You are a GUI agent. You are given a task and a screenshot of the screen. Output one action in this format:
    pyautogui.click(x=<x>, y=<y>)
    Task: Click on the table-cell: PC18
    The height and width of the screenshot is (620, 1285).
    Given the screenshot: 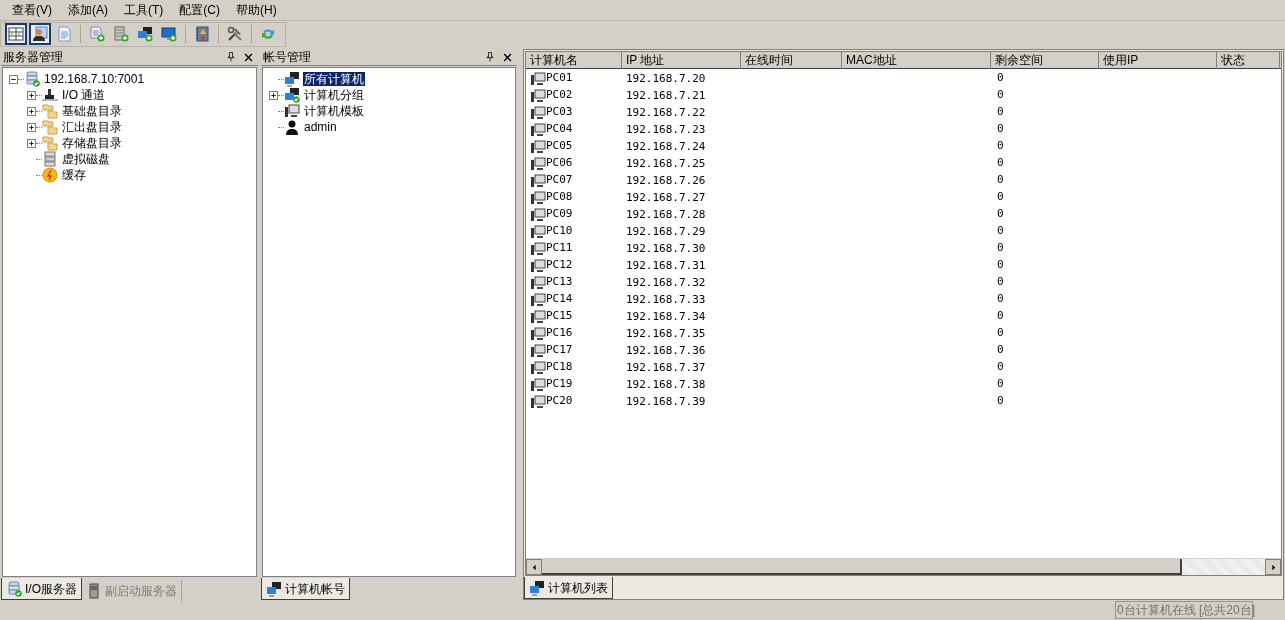 What is the action you would take?
    pyautogui.click(x=559, y=367)
    